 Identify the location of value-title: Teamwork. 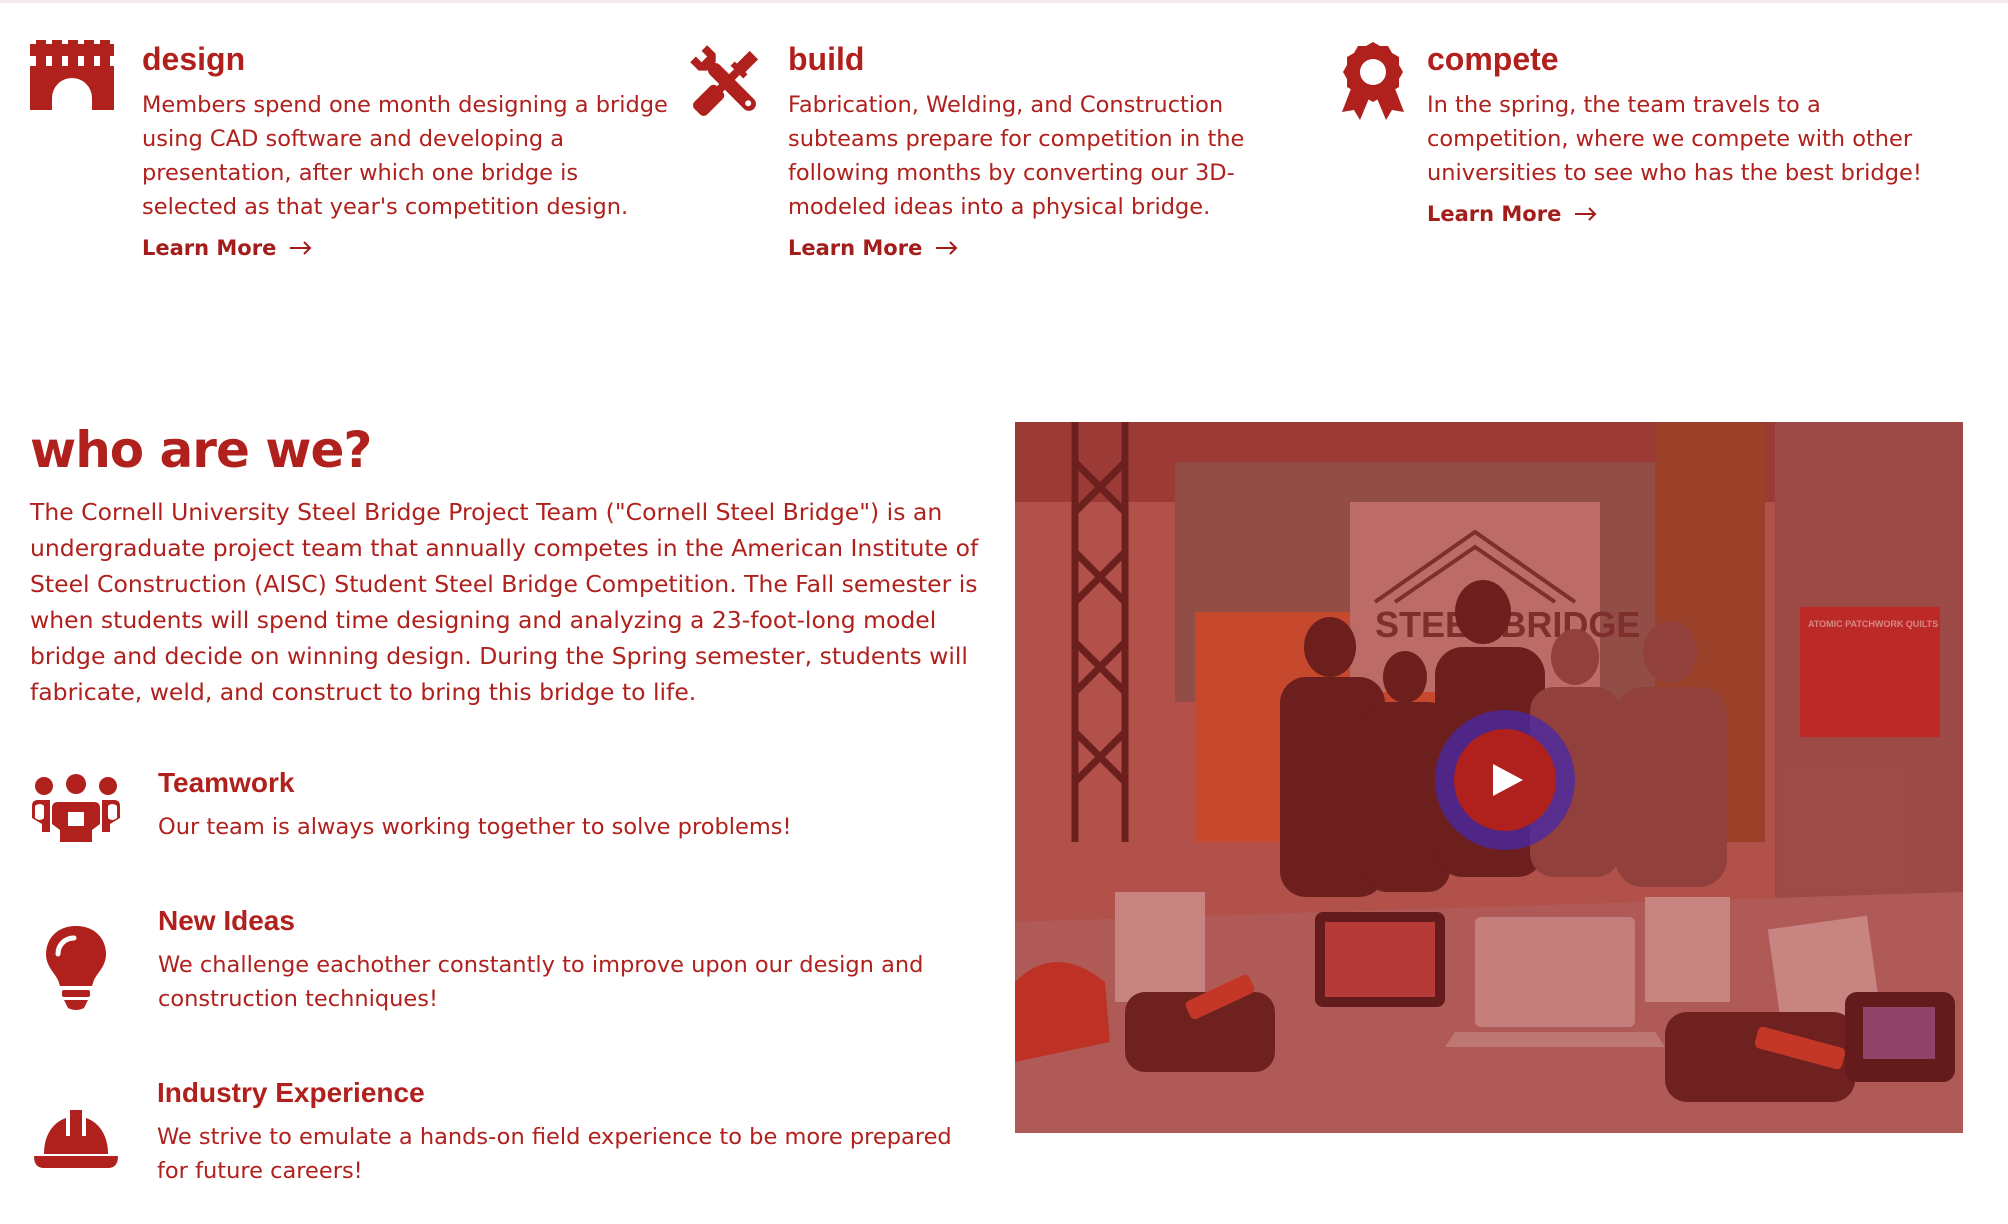
(226, 782).